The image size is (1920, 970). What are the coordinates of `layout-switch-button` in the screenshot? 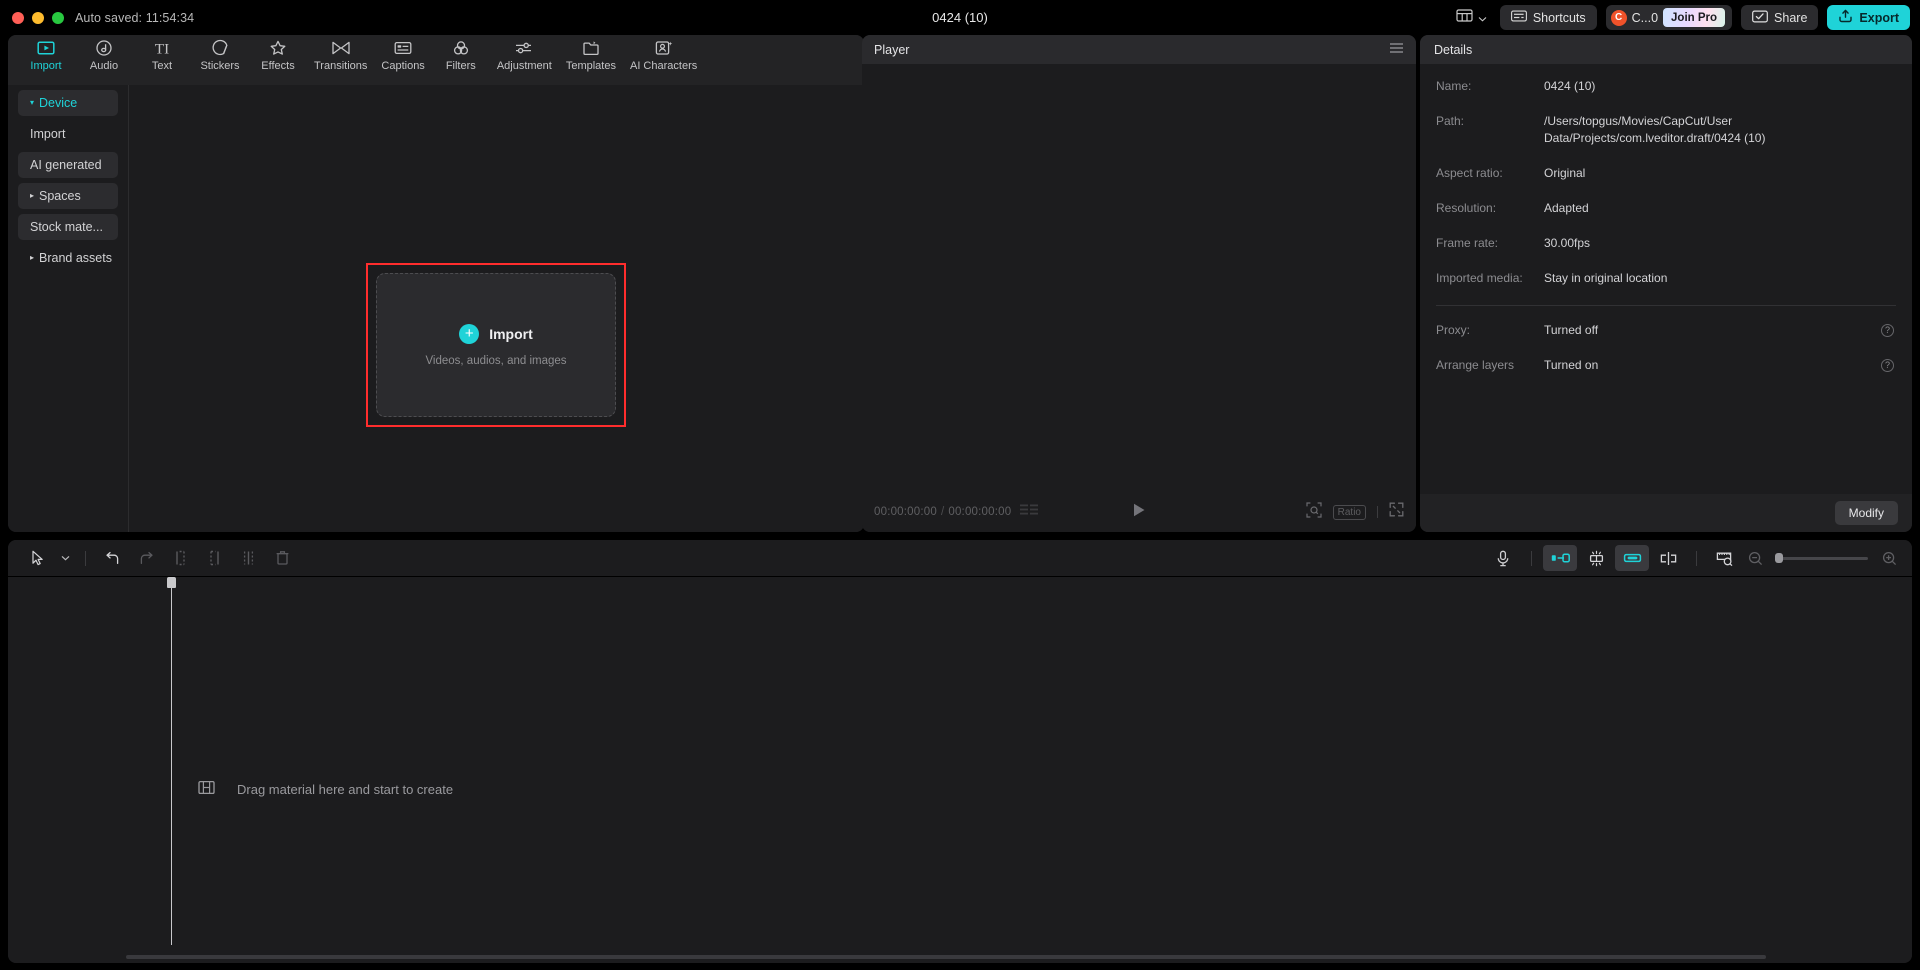 It's located at (1471, 17).